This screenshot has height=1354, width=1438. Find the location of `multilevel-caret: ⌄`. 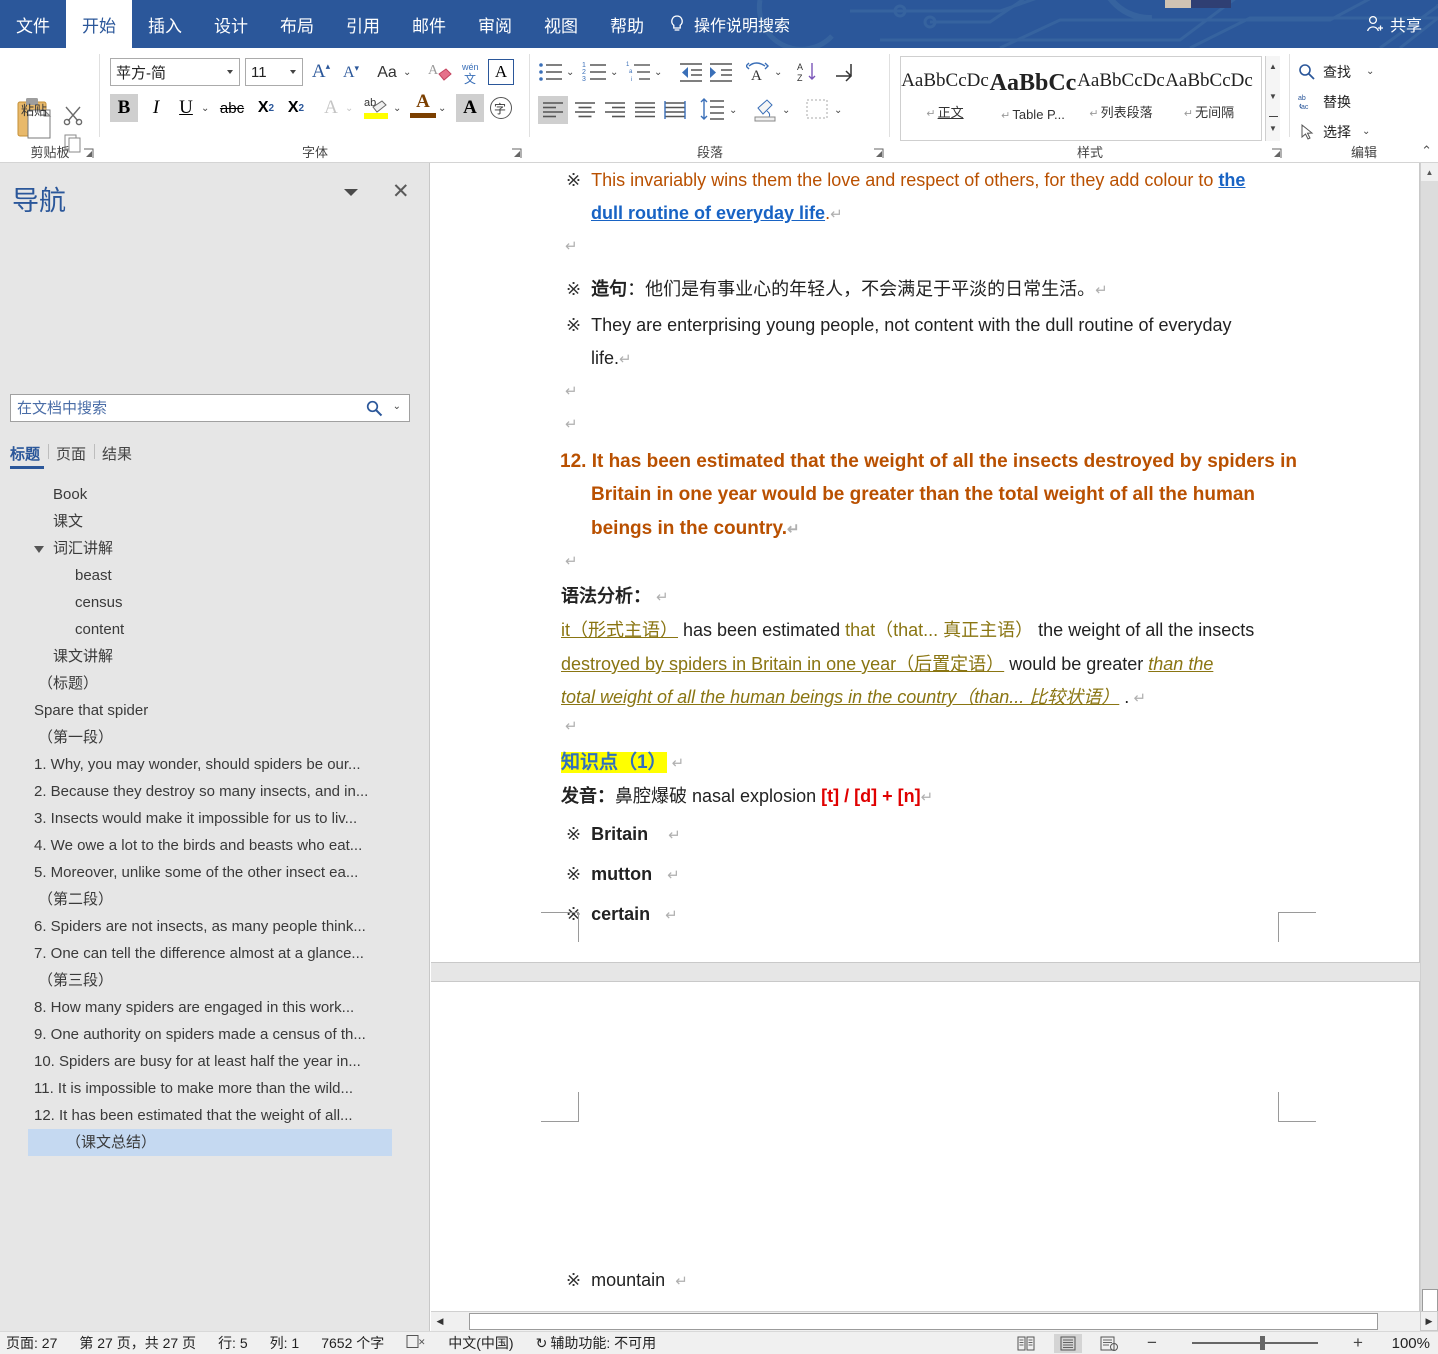

multilevel-caret: ⌄ is located at coordinates (658, 73).